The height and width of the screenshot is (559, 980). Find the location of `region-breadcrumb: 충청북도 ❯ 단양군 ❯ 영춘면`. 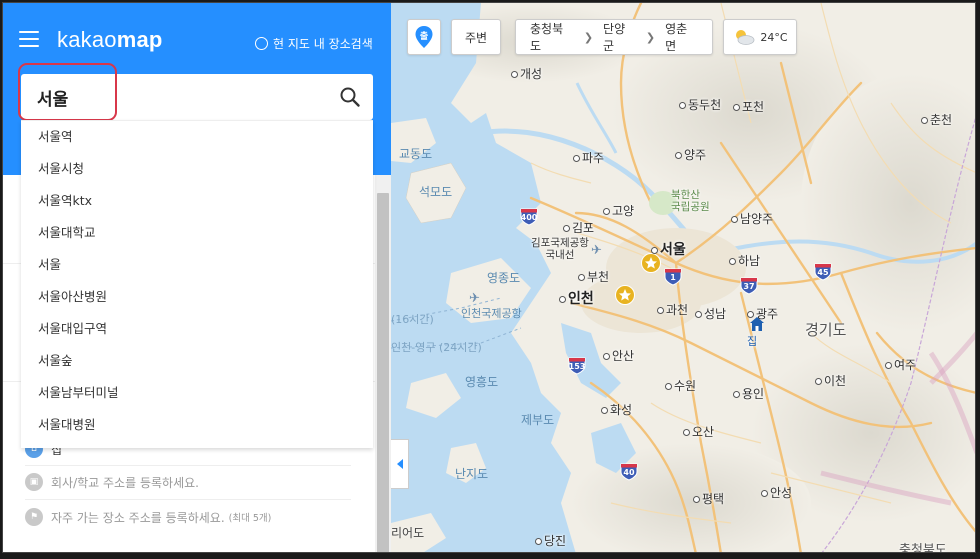

region-breadcrumb: 충청북도 ❯ 단양군 ❯ 영춘면 is located at coordinates (614, 37).